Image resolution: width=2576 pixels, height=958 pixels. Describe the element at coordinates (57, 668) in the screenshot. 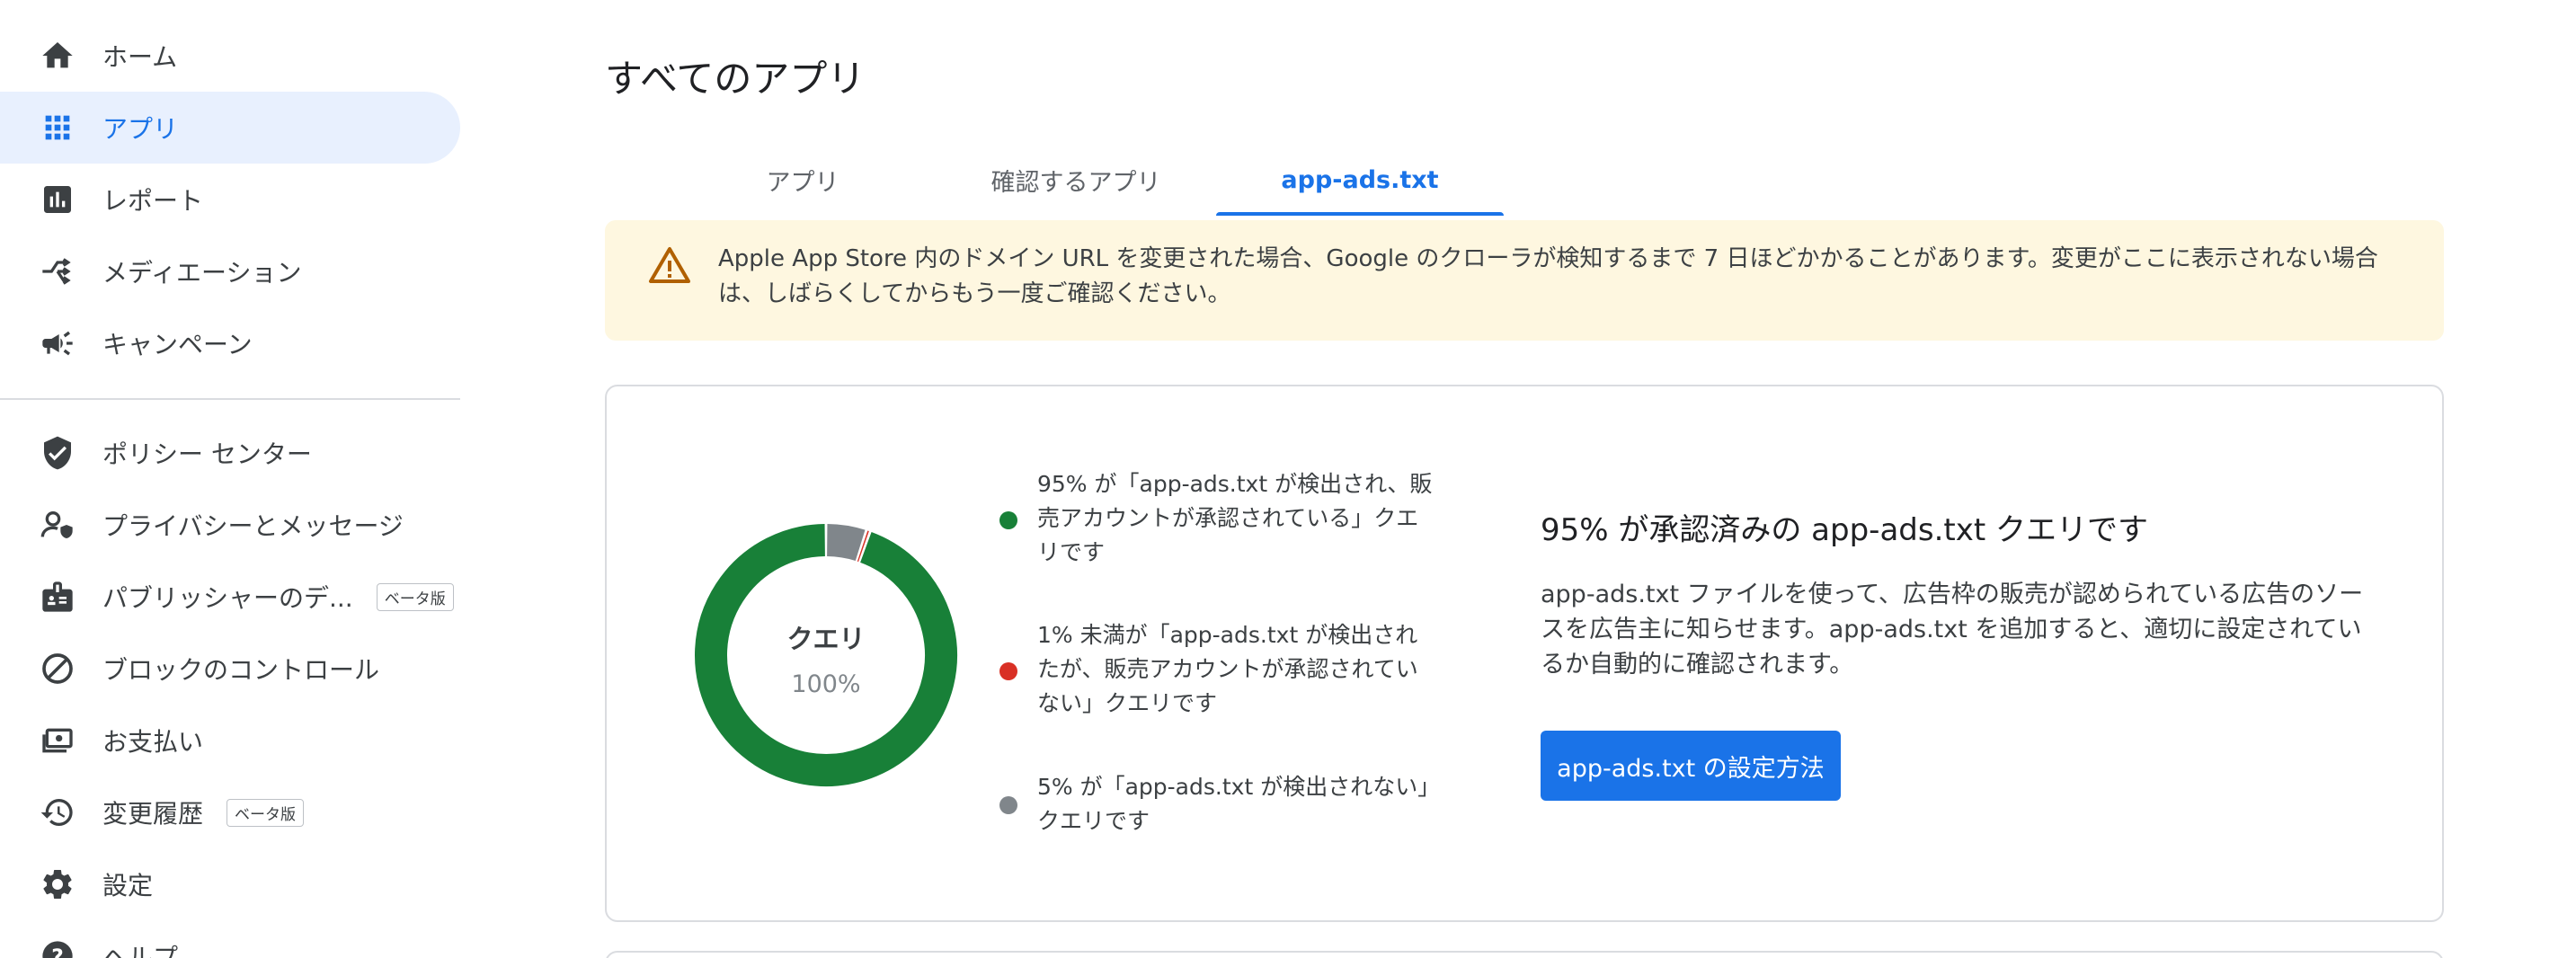

I see `block-icon` at that location.